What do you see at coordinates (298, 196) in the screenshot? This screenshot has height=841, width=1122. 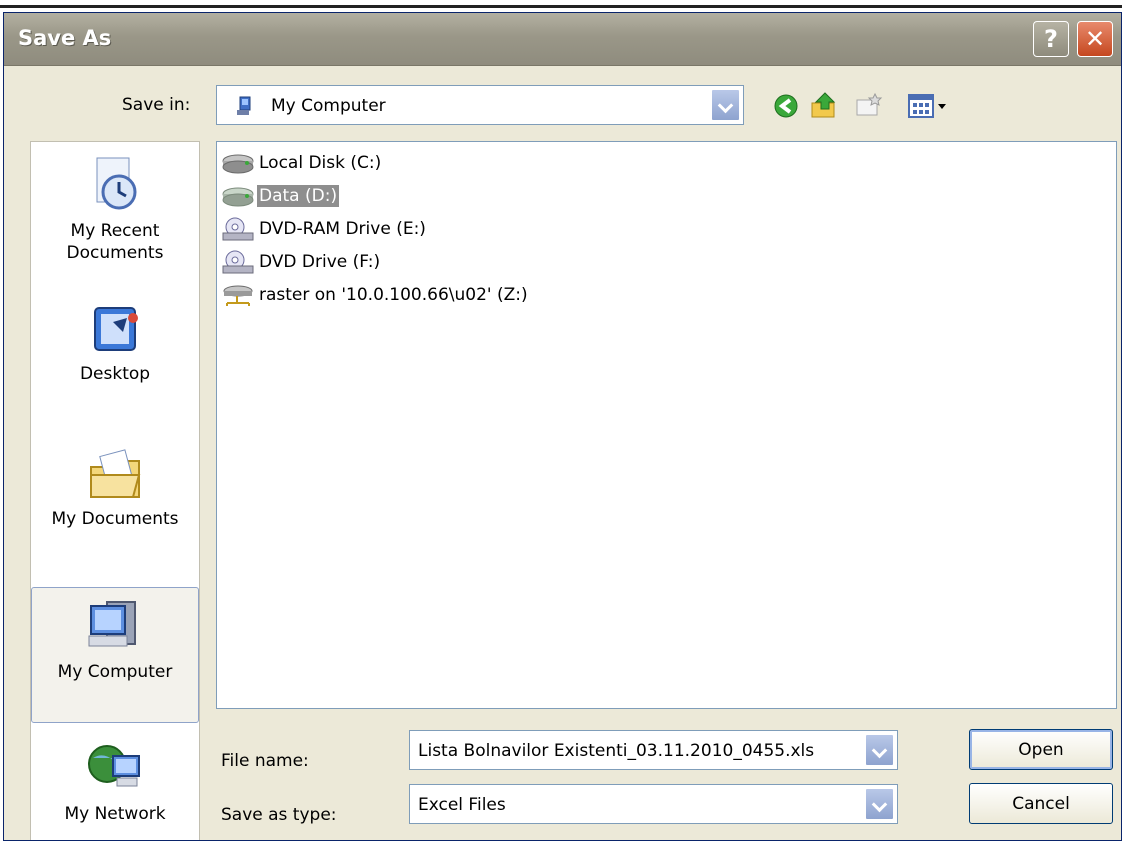 I see `file-name: Data (D:)` at bounding box center [298, 196].